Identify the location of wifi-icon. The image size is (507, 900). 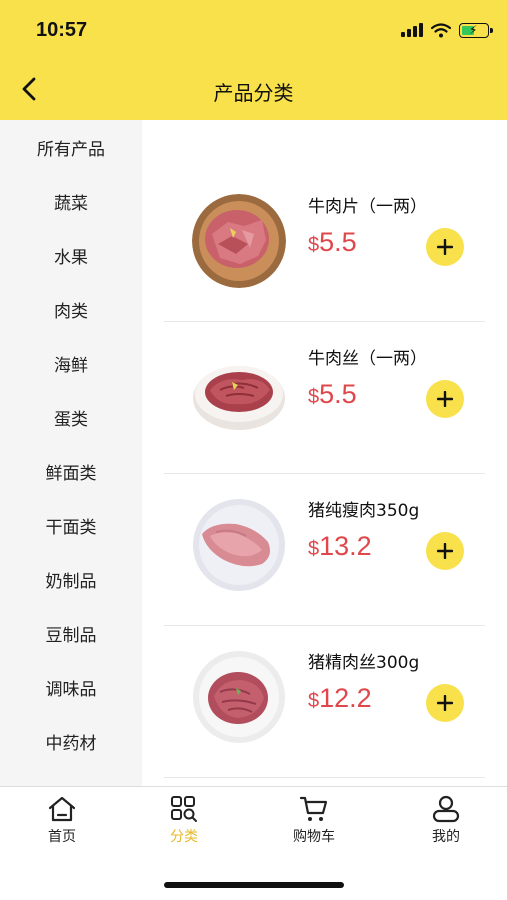
(441, 29).